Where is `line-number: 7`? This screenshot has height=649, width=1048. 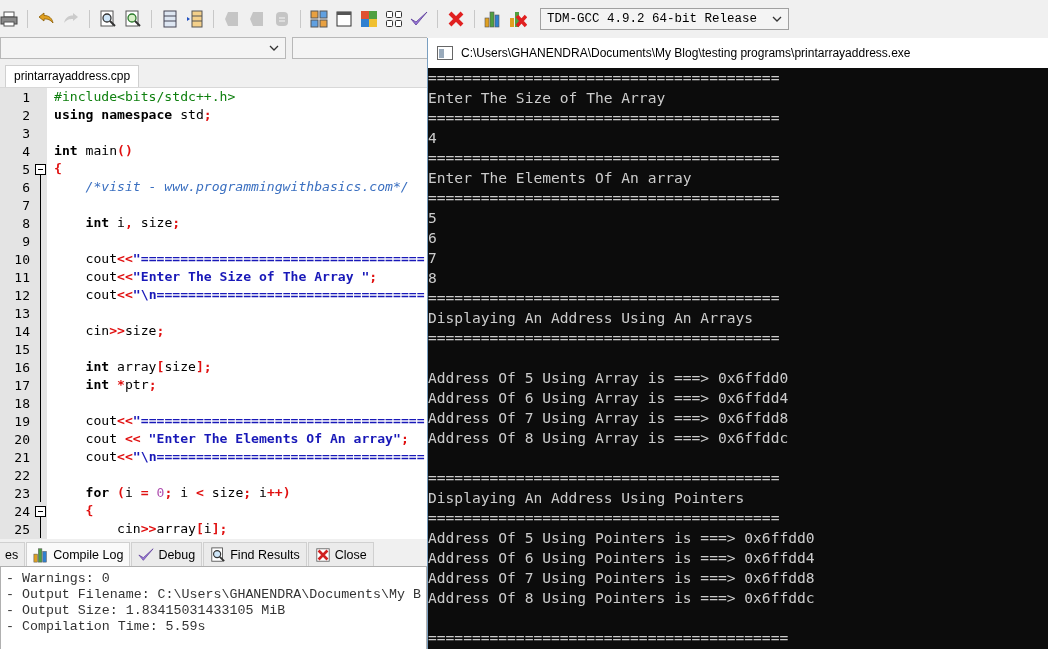
line-number: 7 is located at coordinates (25, 205).